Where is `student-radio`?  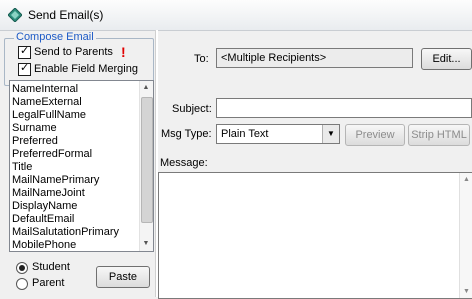
student-radio is located at coordinates (22, 268).